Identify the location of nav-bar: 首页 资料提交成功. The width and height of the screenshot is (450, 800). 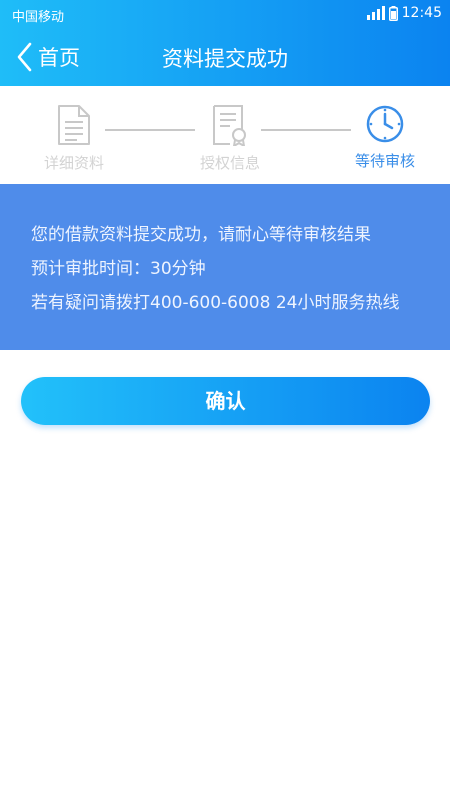
(225, 57).